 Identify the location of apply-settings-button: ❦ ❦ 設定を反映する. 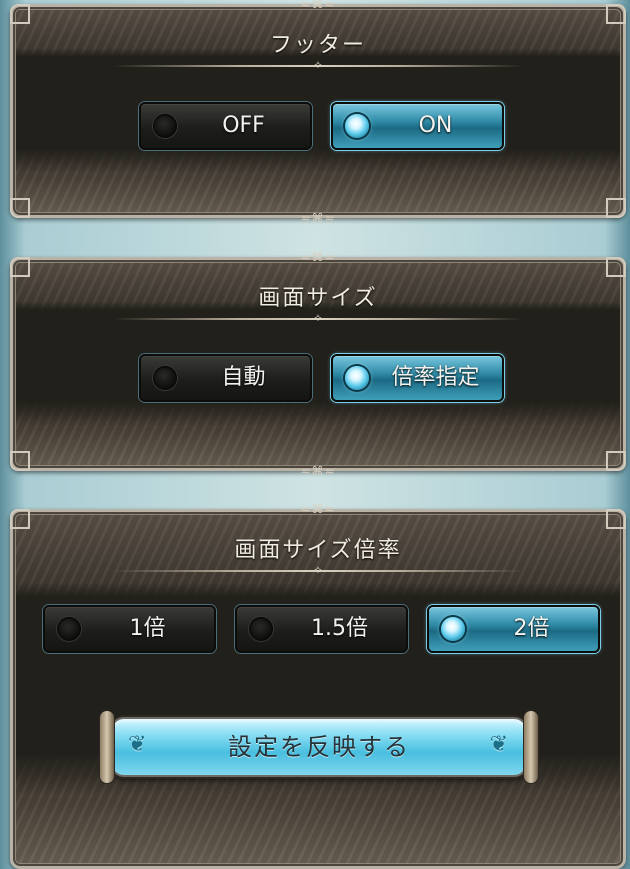
(319, 747).